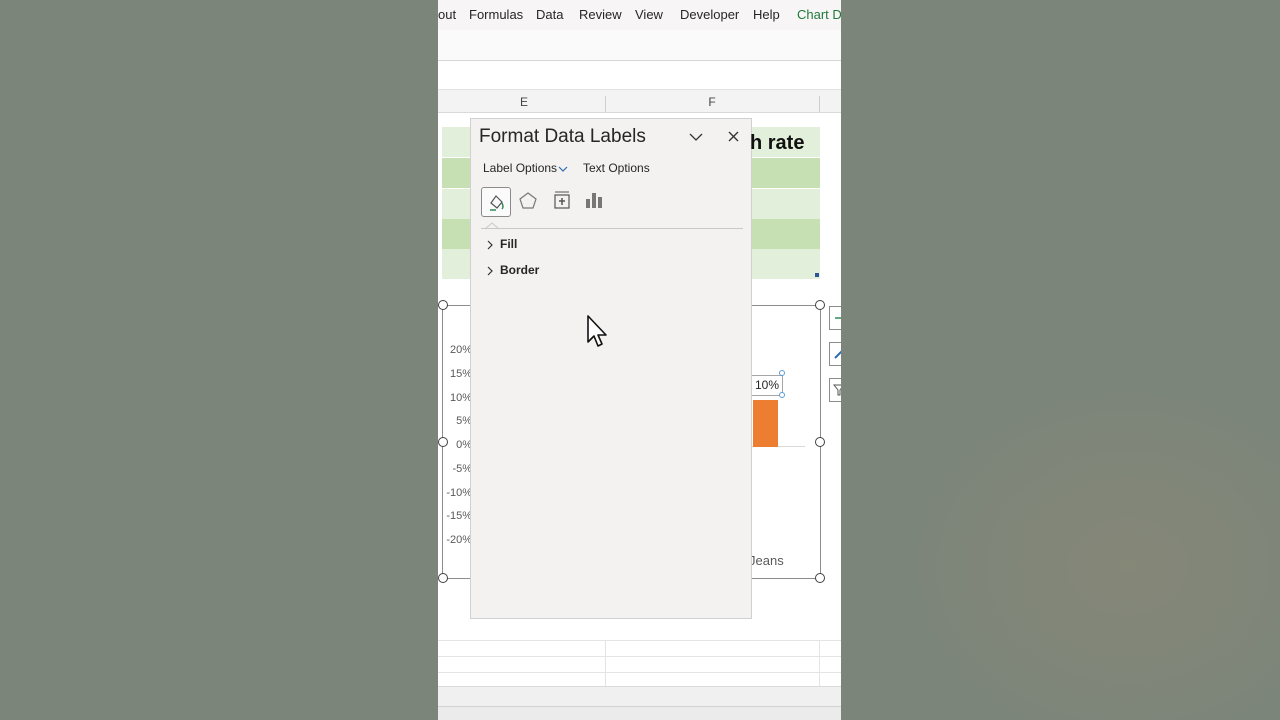 The width and height of the screenshot is (1280, 720). I want to click on pane-options-button, so click(696, 137).